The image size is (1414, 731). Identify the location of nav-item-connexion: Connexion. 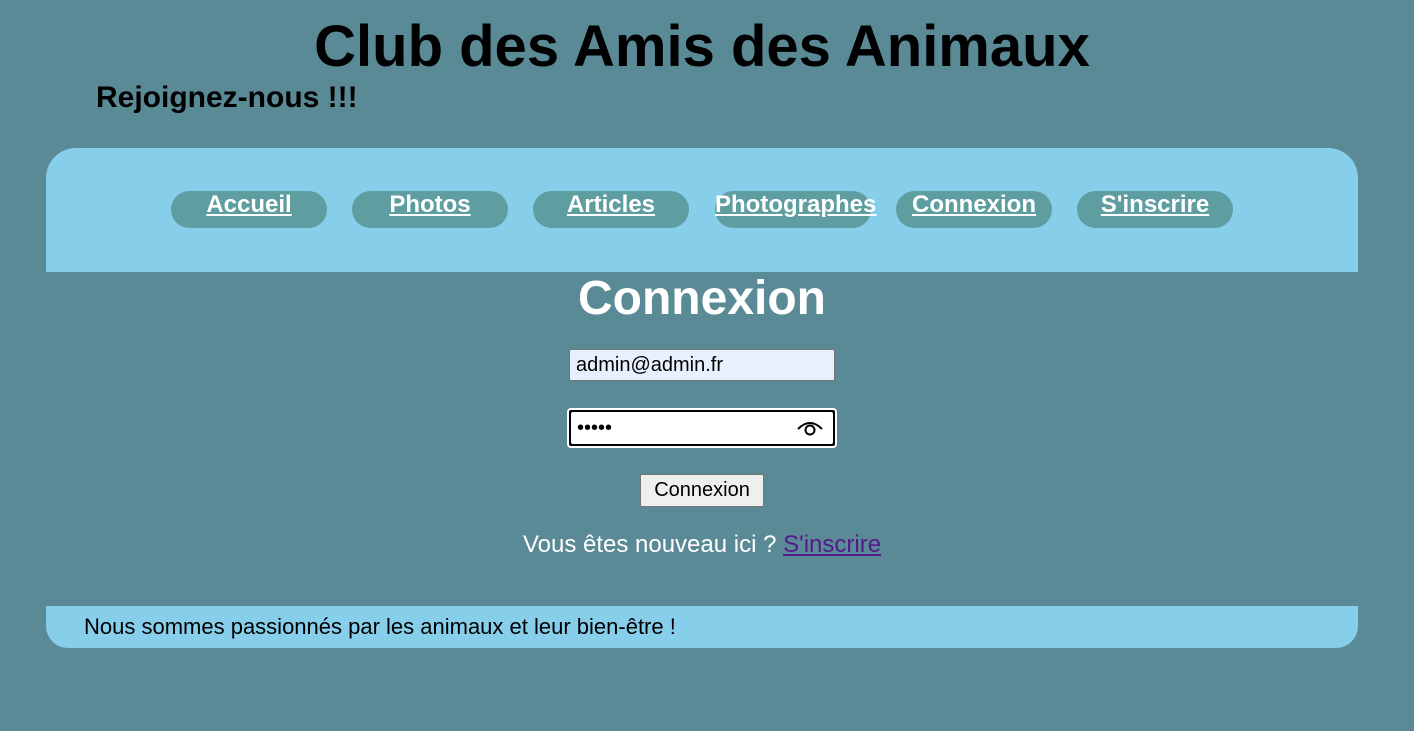
(974, 209).